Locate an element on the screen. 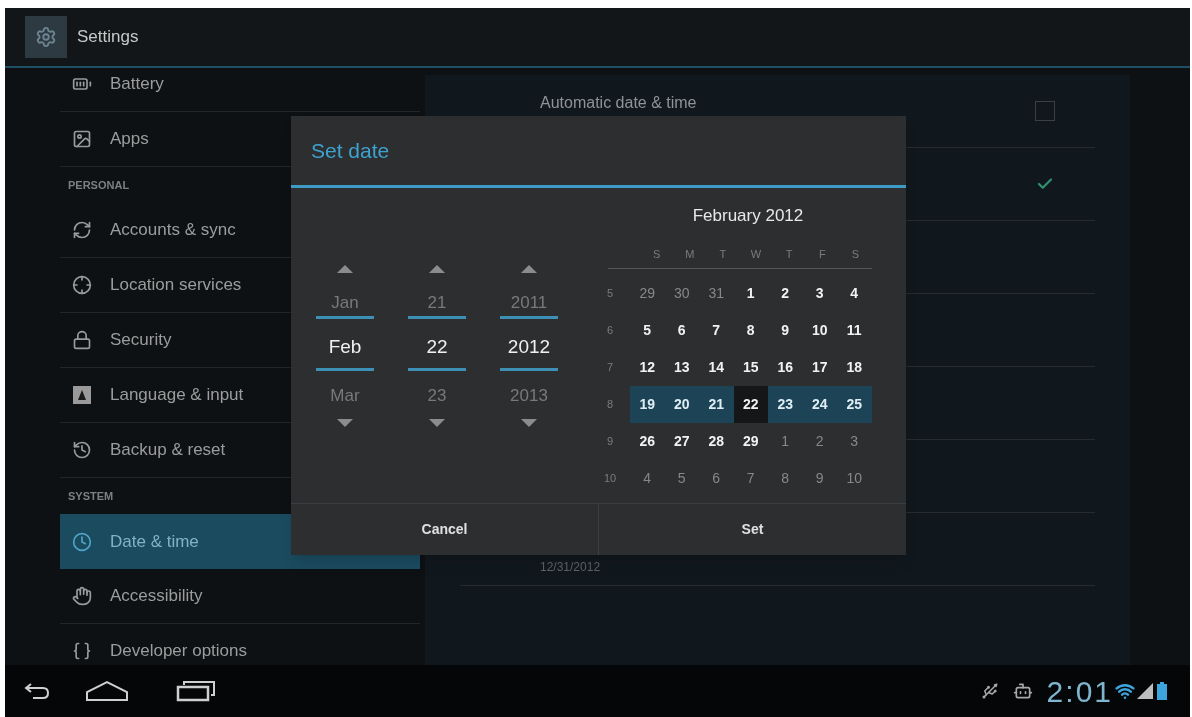 Image resolution: width=1192 pixels, height=717 pixels. calendar-day: 30 is located at coordinates (681, 293).